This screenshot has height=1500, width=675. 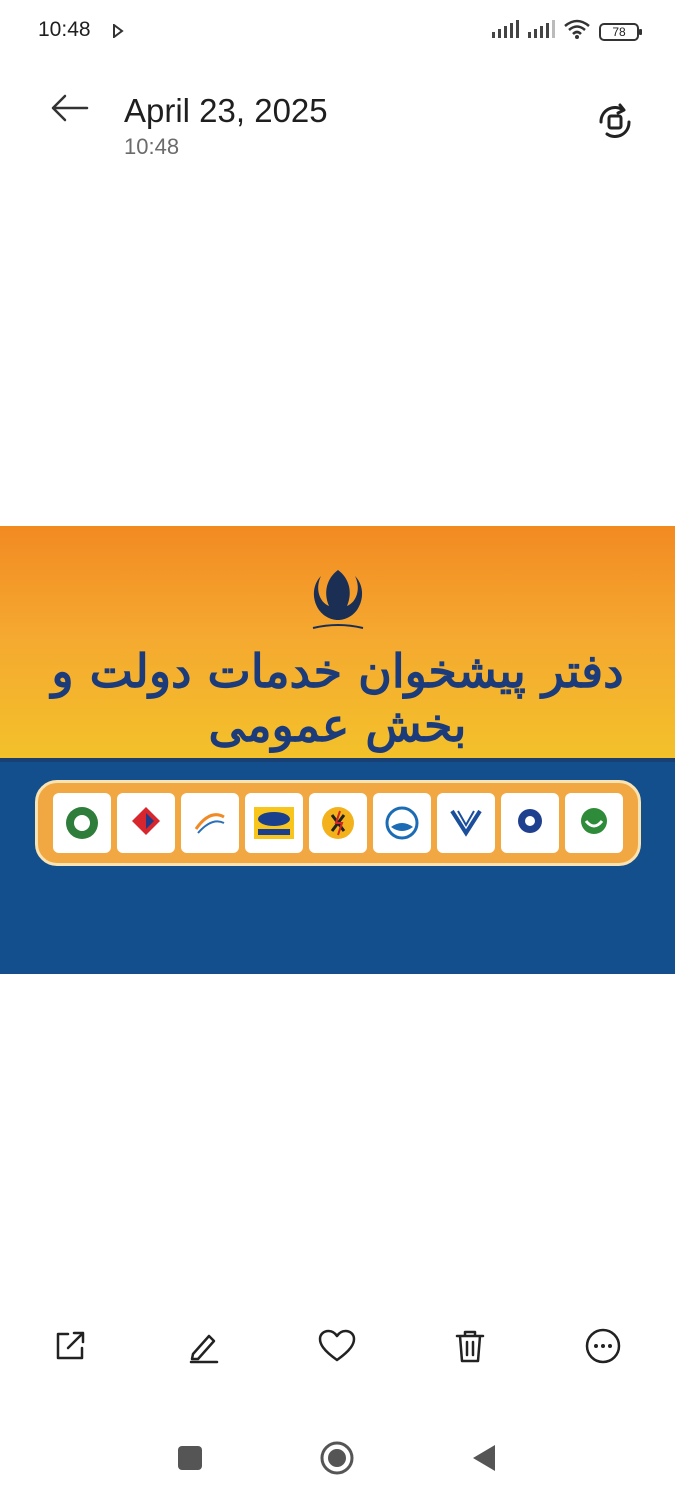 I want to click on rotate-icon, so click(x=615, y=120).